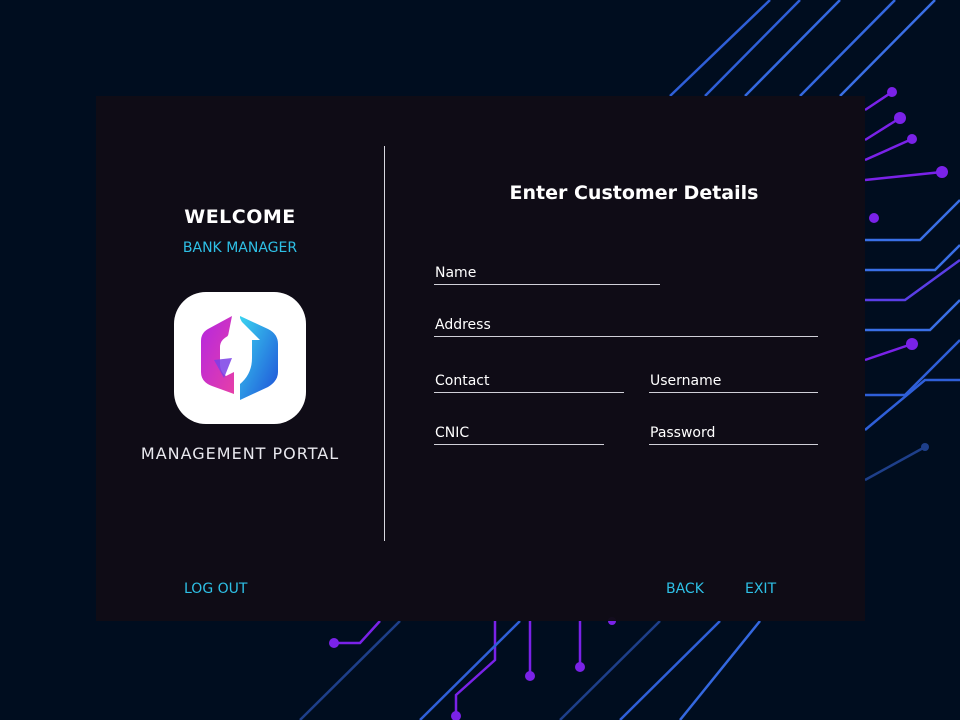 The height and width of the screenshot is (720, 960). What do you see at coordinates (519, 444) in the screenshot?
I see `cnic-underline` at bounding box center [519, 444].